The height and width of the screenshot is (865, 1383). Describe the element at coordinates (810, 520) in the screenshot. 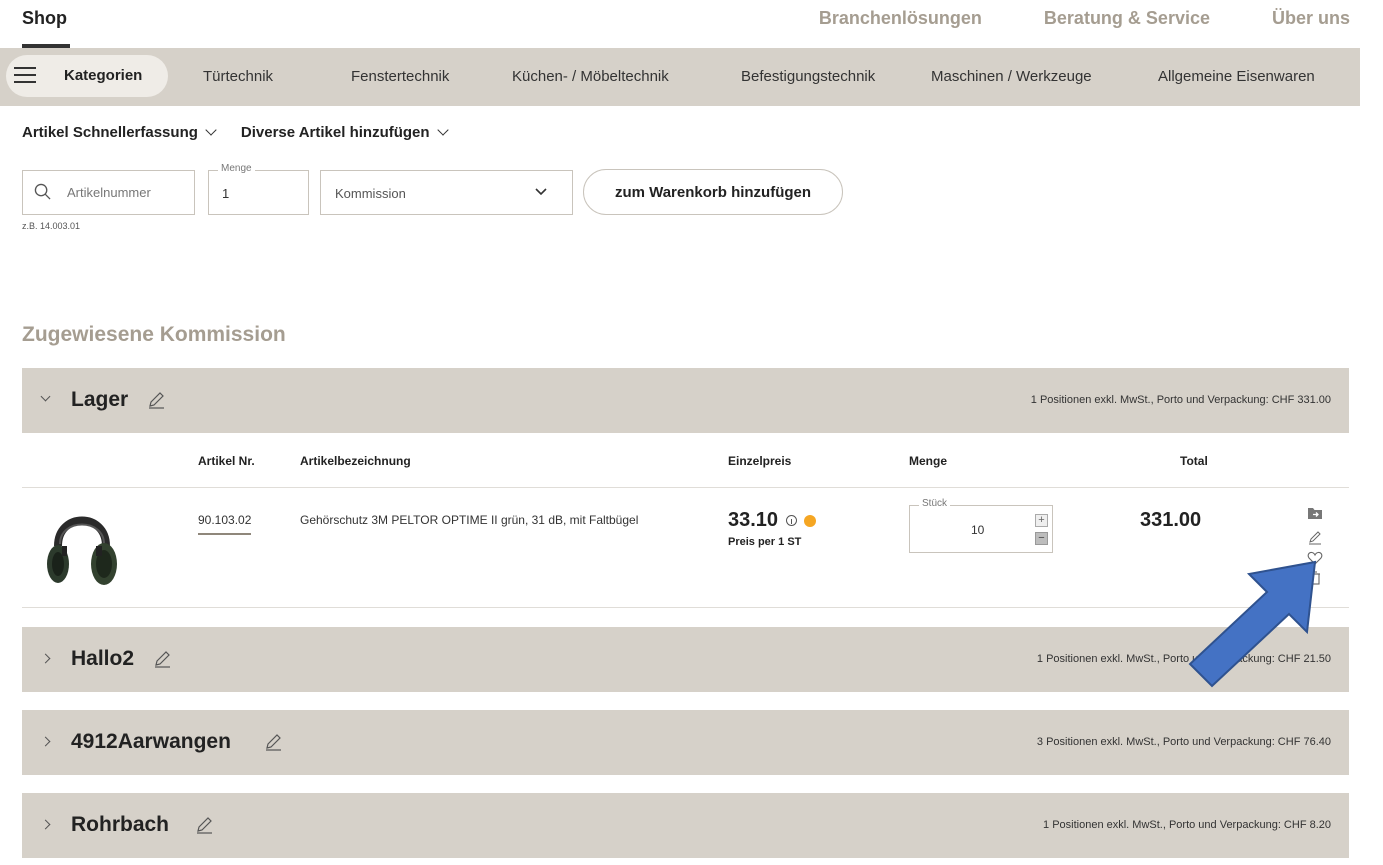

I see `stock-status-dot-icon` at that location.